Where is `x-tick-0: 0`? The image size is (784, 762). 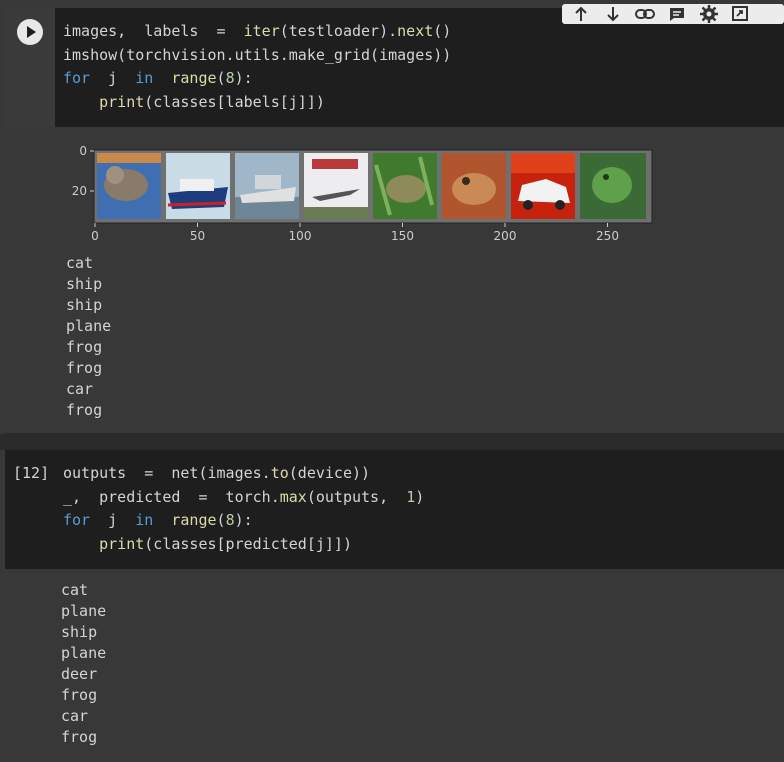 x-tick-0: 0 is located at coordinates (95, 236).